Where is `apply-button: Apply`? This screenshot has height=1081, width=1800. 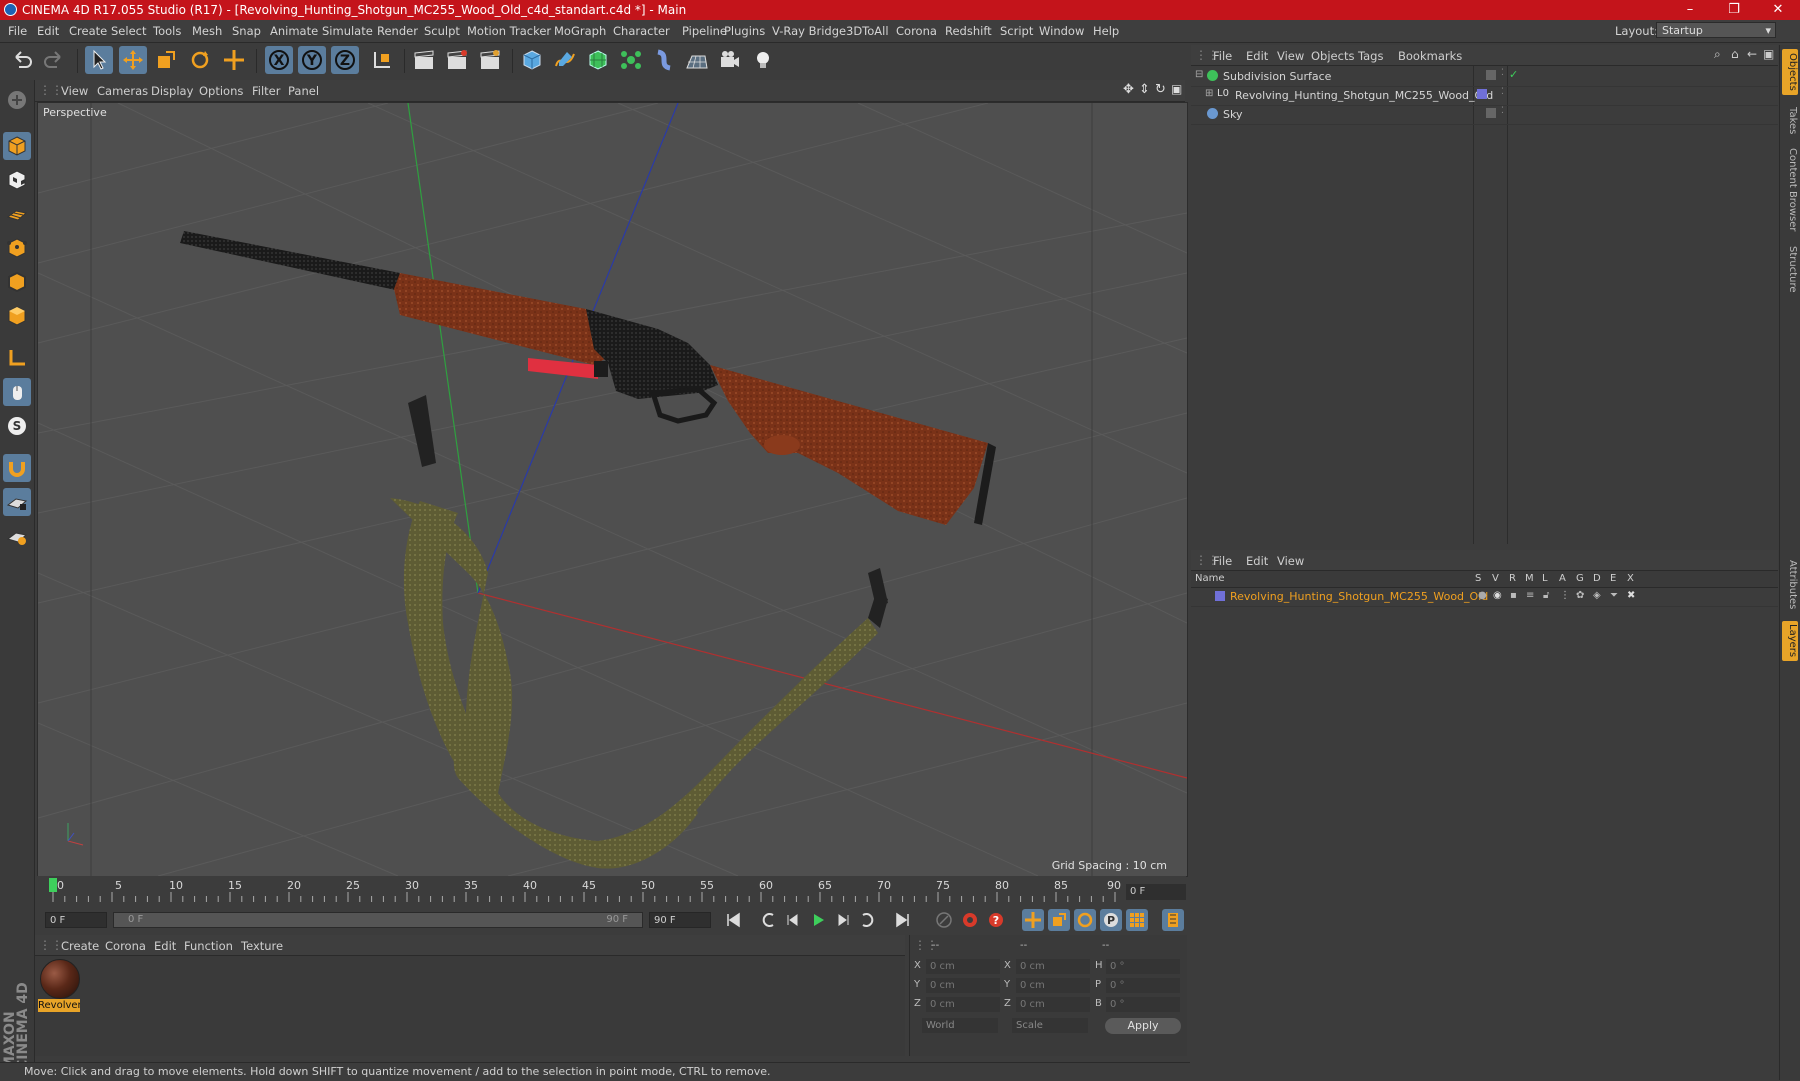
apply-button: Apply is located at coordinates (1143, 1026).